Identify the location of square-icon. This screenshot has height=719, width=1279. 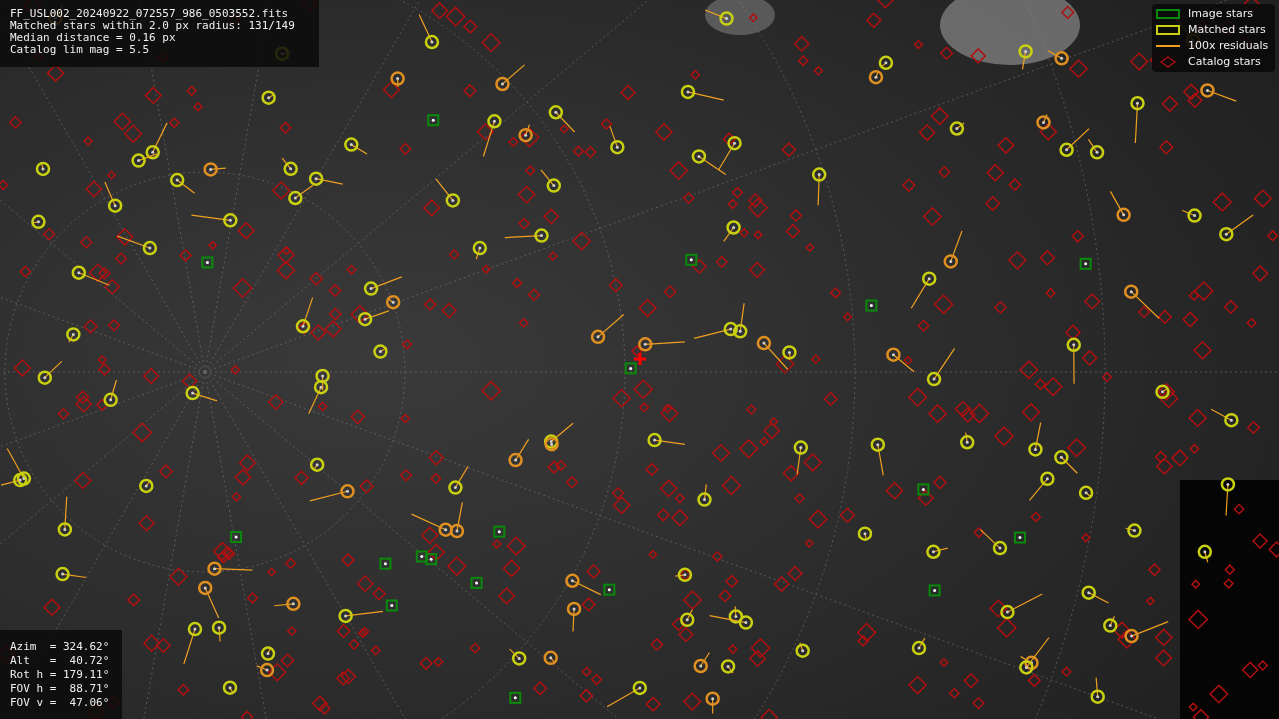
(1168, 14).